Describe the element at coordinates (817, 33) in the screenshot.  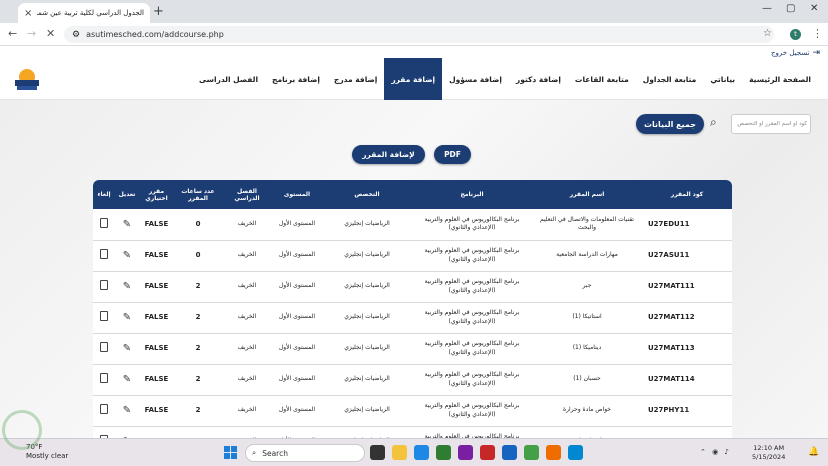
I see `browser-menu-icon: ⋮` at that location.